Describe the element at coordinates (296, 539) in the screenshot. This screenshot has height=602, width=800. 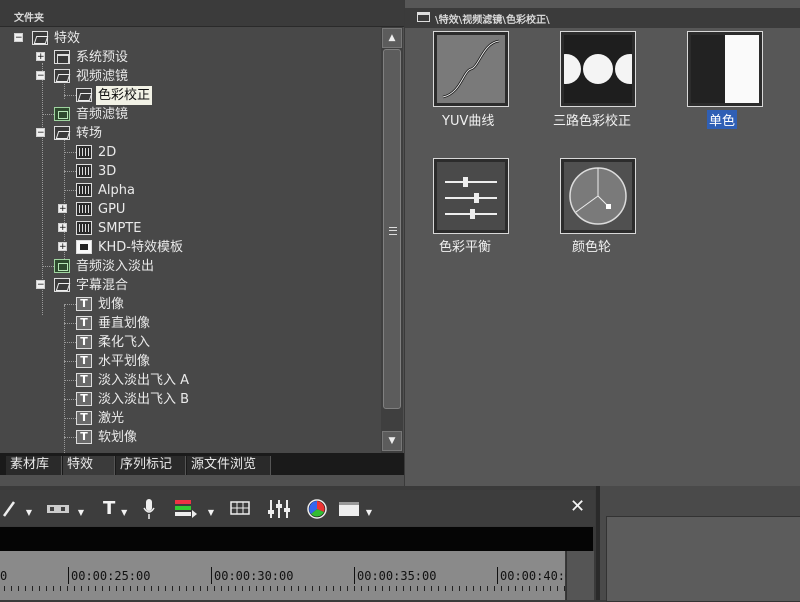
I see `timeline-track-header` at that location.